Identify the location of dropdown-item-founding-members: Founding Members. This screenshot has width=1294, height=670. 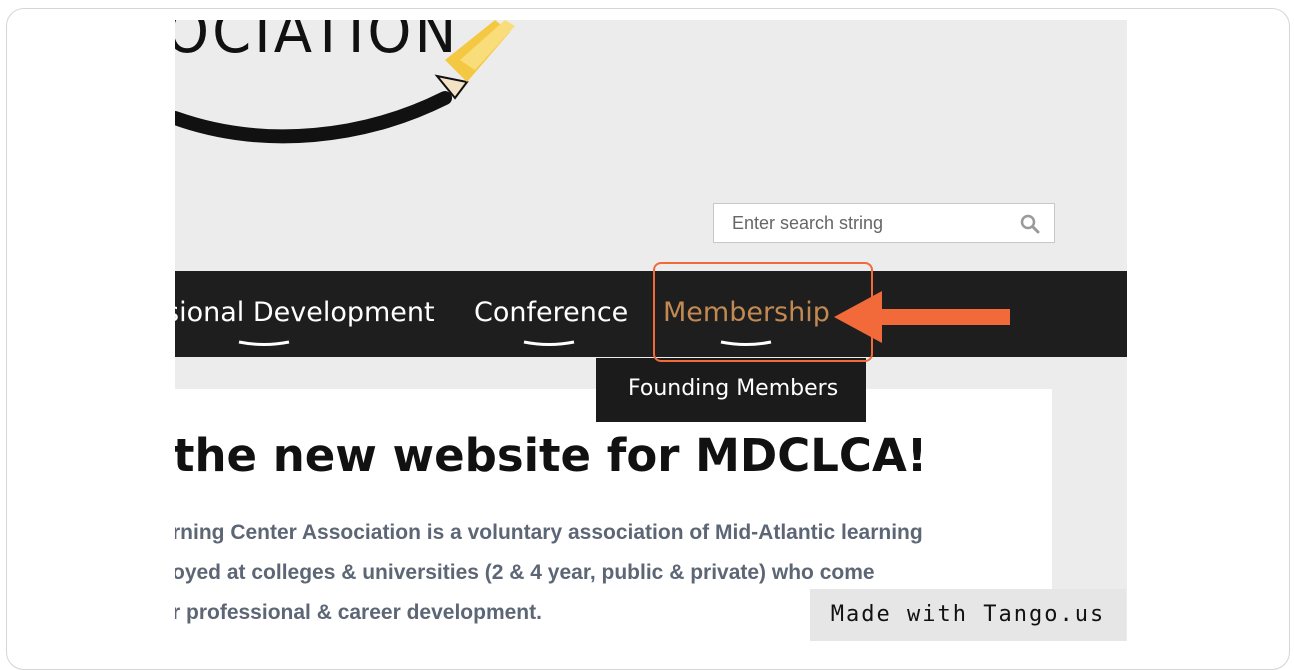
(733, 388).